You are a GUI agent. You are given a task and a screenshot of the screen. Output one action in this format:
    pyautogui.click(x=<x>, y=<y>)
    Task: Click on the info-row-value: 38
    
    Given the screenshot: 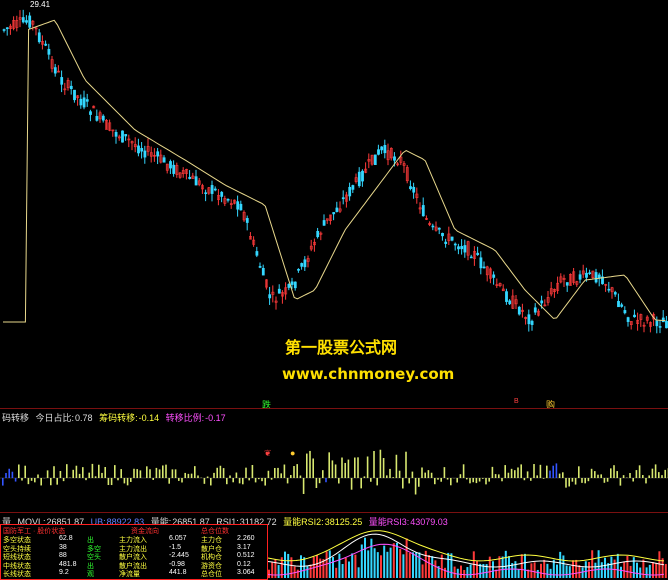 What is the action you would take?
    pyautogui.click(x=63, y=547)
    